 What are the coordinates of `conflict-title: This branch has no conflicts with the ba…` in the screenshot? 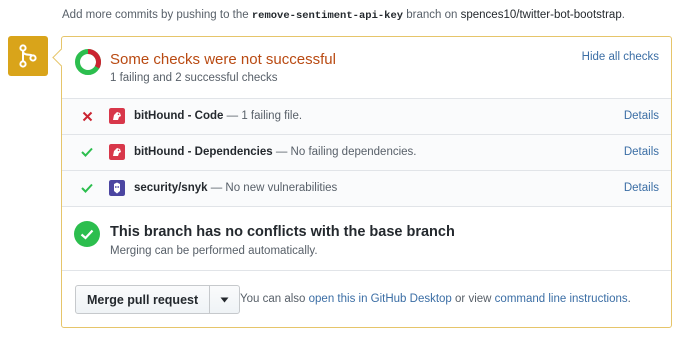 It's located at (282, 232).